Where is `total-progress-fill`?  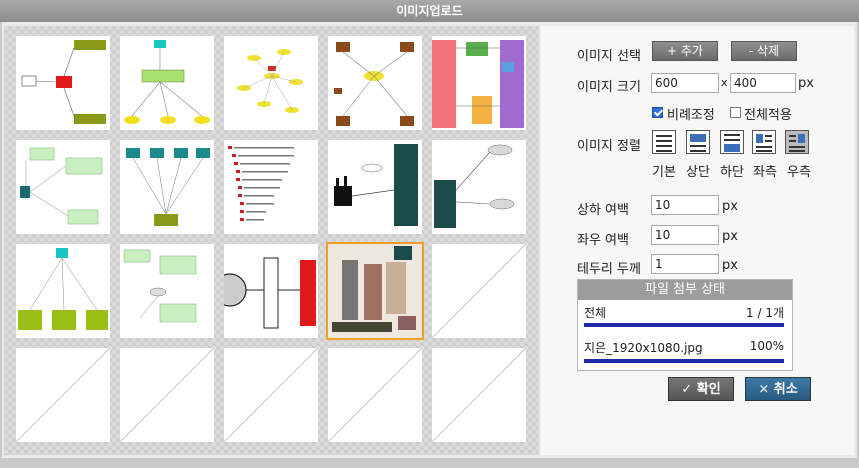
total-progress-fill is located at coordinates (684, 325).